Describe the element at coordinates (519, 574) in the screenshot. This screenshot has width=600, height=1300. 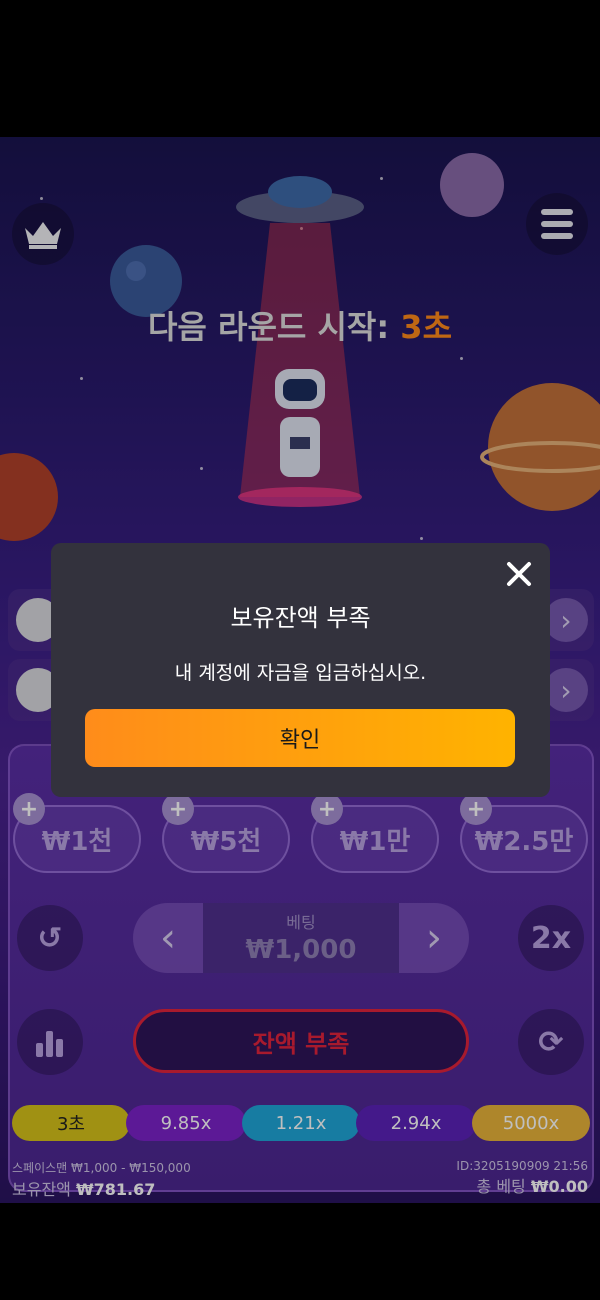
I see `close-icon` at that location.